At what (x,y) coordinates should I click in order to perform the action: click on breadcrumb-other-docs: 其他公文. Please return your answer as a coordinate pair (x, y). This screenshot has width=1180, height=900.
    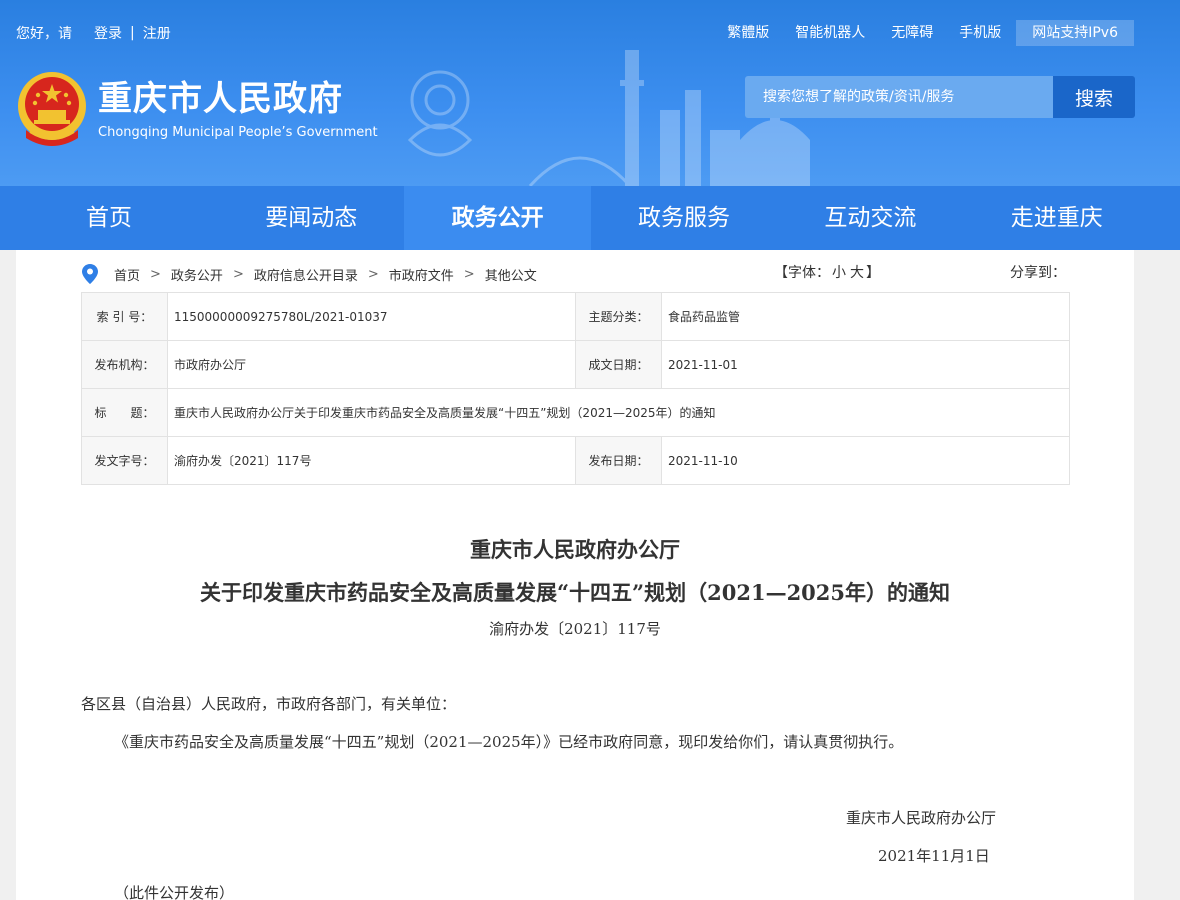
    Looking at the image, I should click on (511, 274).